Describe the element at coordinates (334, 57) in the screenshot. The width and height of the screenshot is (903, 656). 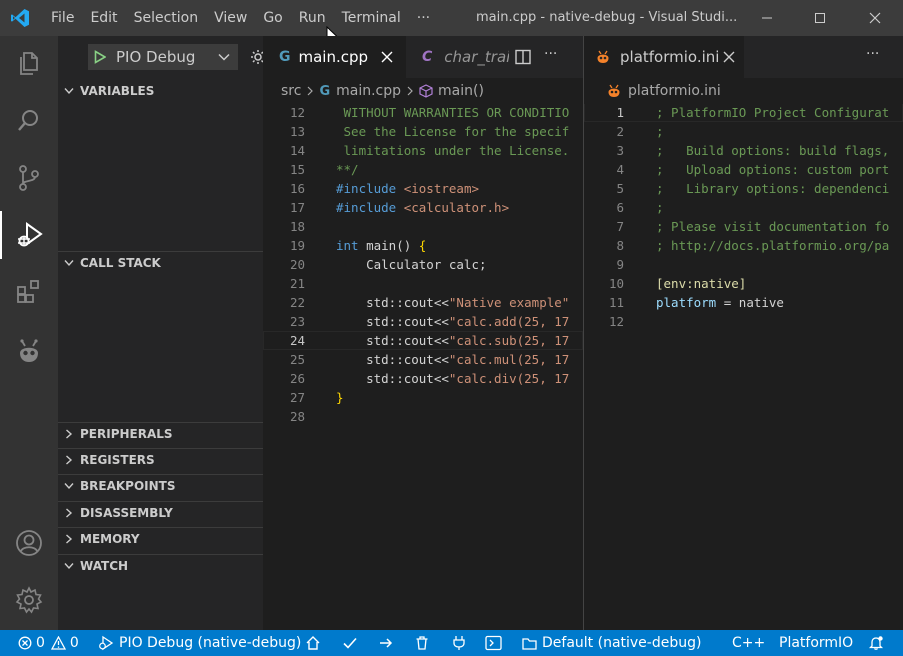
I see `tab-main-cpp: G main.cpp` at that location.